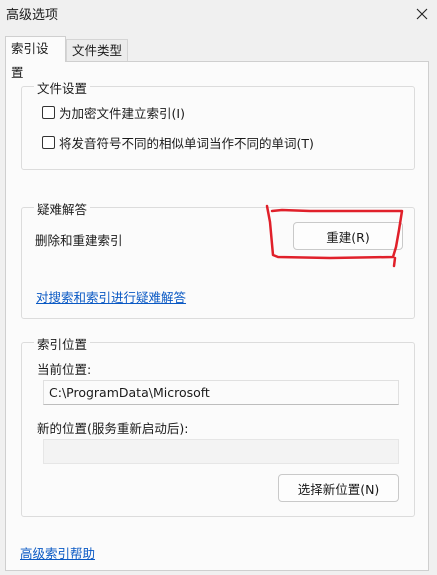 The width and height of the screenshot is (437, 575). What do you see at coordinates (111, 296) in the screenshot?
I see `troubleshoot-link: 对搜索和索引进行疑难解答` at bounding box center [111, 296].